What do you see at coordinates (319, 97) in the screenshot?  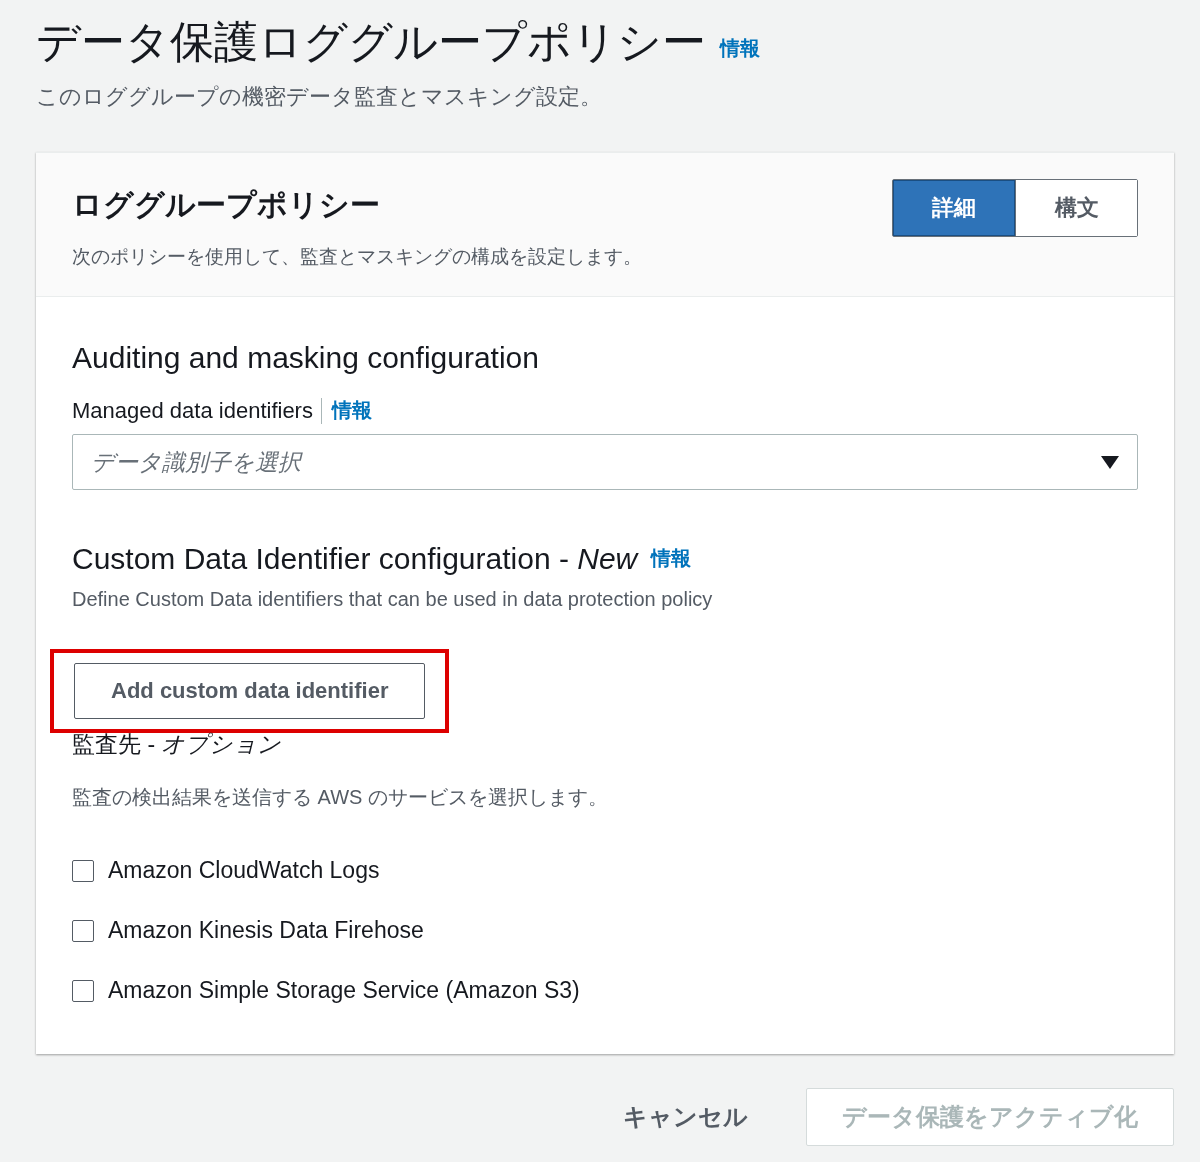 I see `page-subtitle: このロググループの機密データ監査とマスキング設定。` at bounding box center [319, 97].